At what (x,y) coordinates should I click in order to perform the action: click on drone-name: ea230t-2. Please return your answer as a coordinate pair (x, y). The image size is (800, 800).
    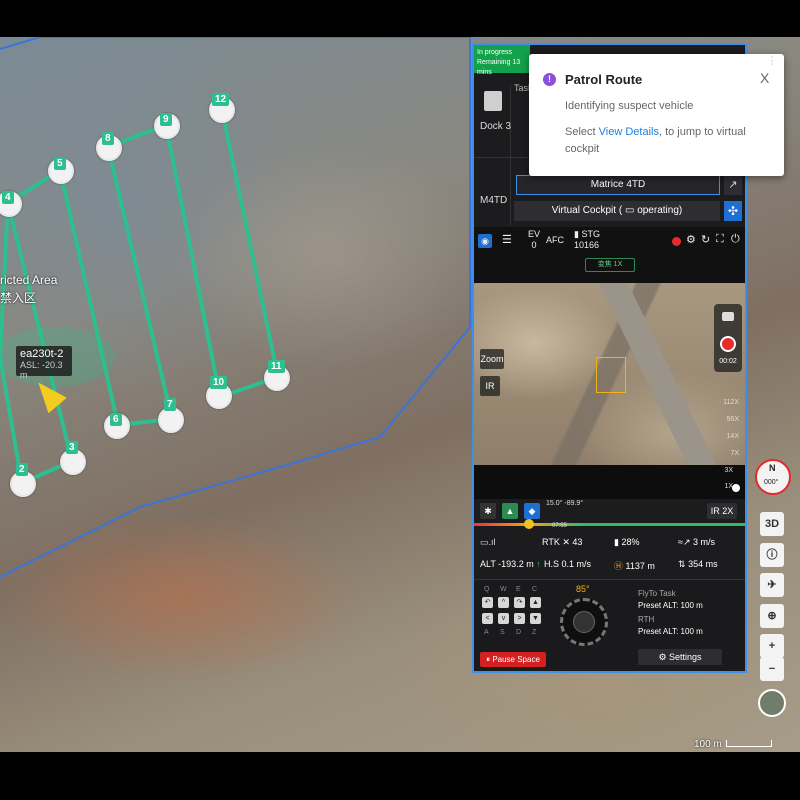
    Looking at the image, I should click on (42, 354).